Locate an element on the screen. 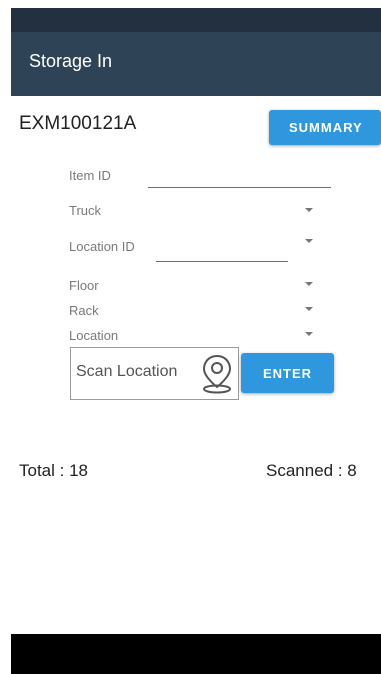  location-label: Location is located at coordinates (94, 335).